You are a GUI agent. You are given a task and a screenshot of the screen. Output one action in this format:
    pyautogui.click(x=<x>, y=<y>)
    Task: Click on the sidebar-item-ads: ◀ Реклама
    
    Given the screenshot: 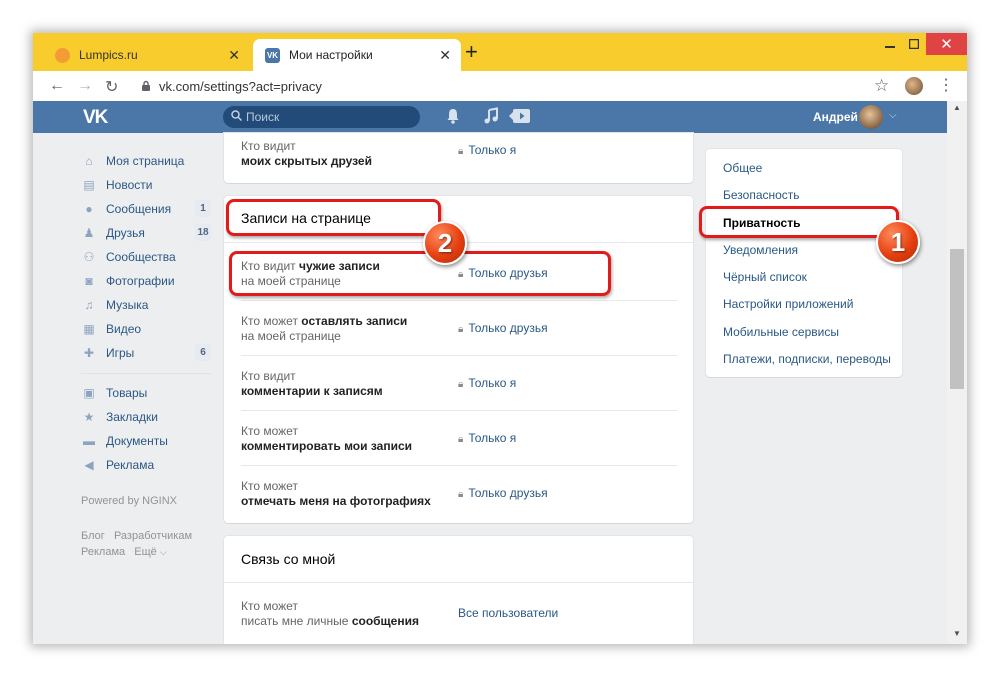 What is the action you would take?
    pyautogui.click(x=146, y=465)
    